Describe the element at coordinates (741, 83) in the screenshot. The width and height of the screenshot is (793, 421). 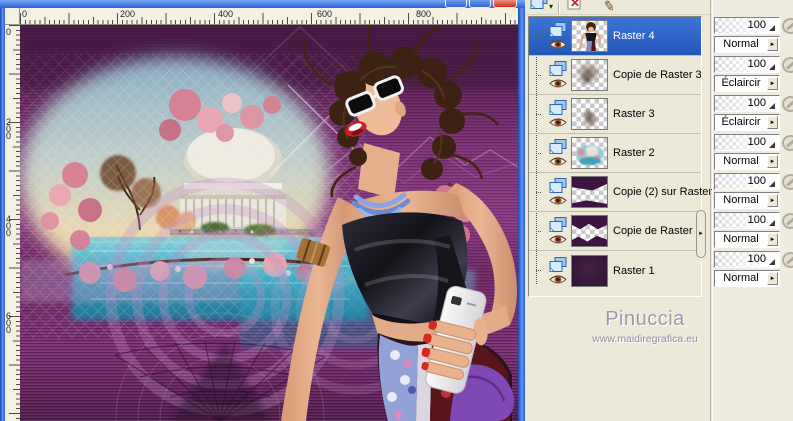
I see `blend-mode-value: Éclaircir` at that location.